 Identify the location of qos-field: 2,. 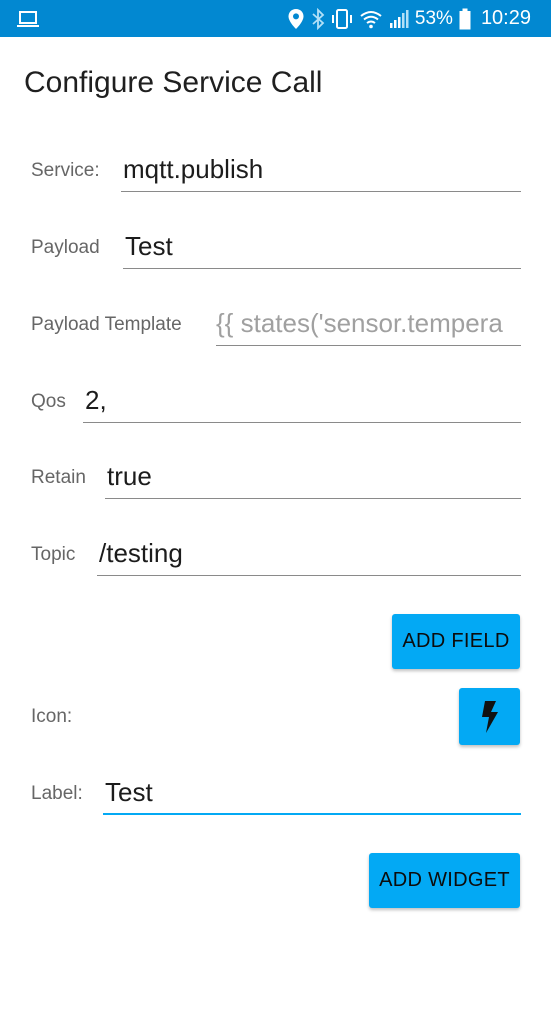
(302, 401).